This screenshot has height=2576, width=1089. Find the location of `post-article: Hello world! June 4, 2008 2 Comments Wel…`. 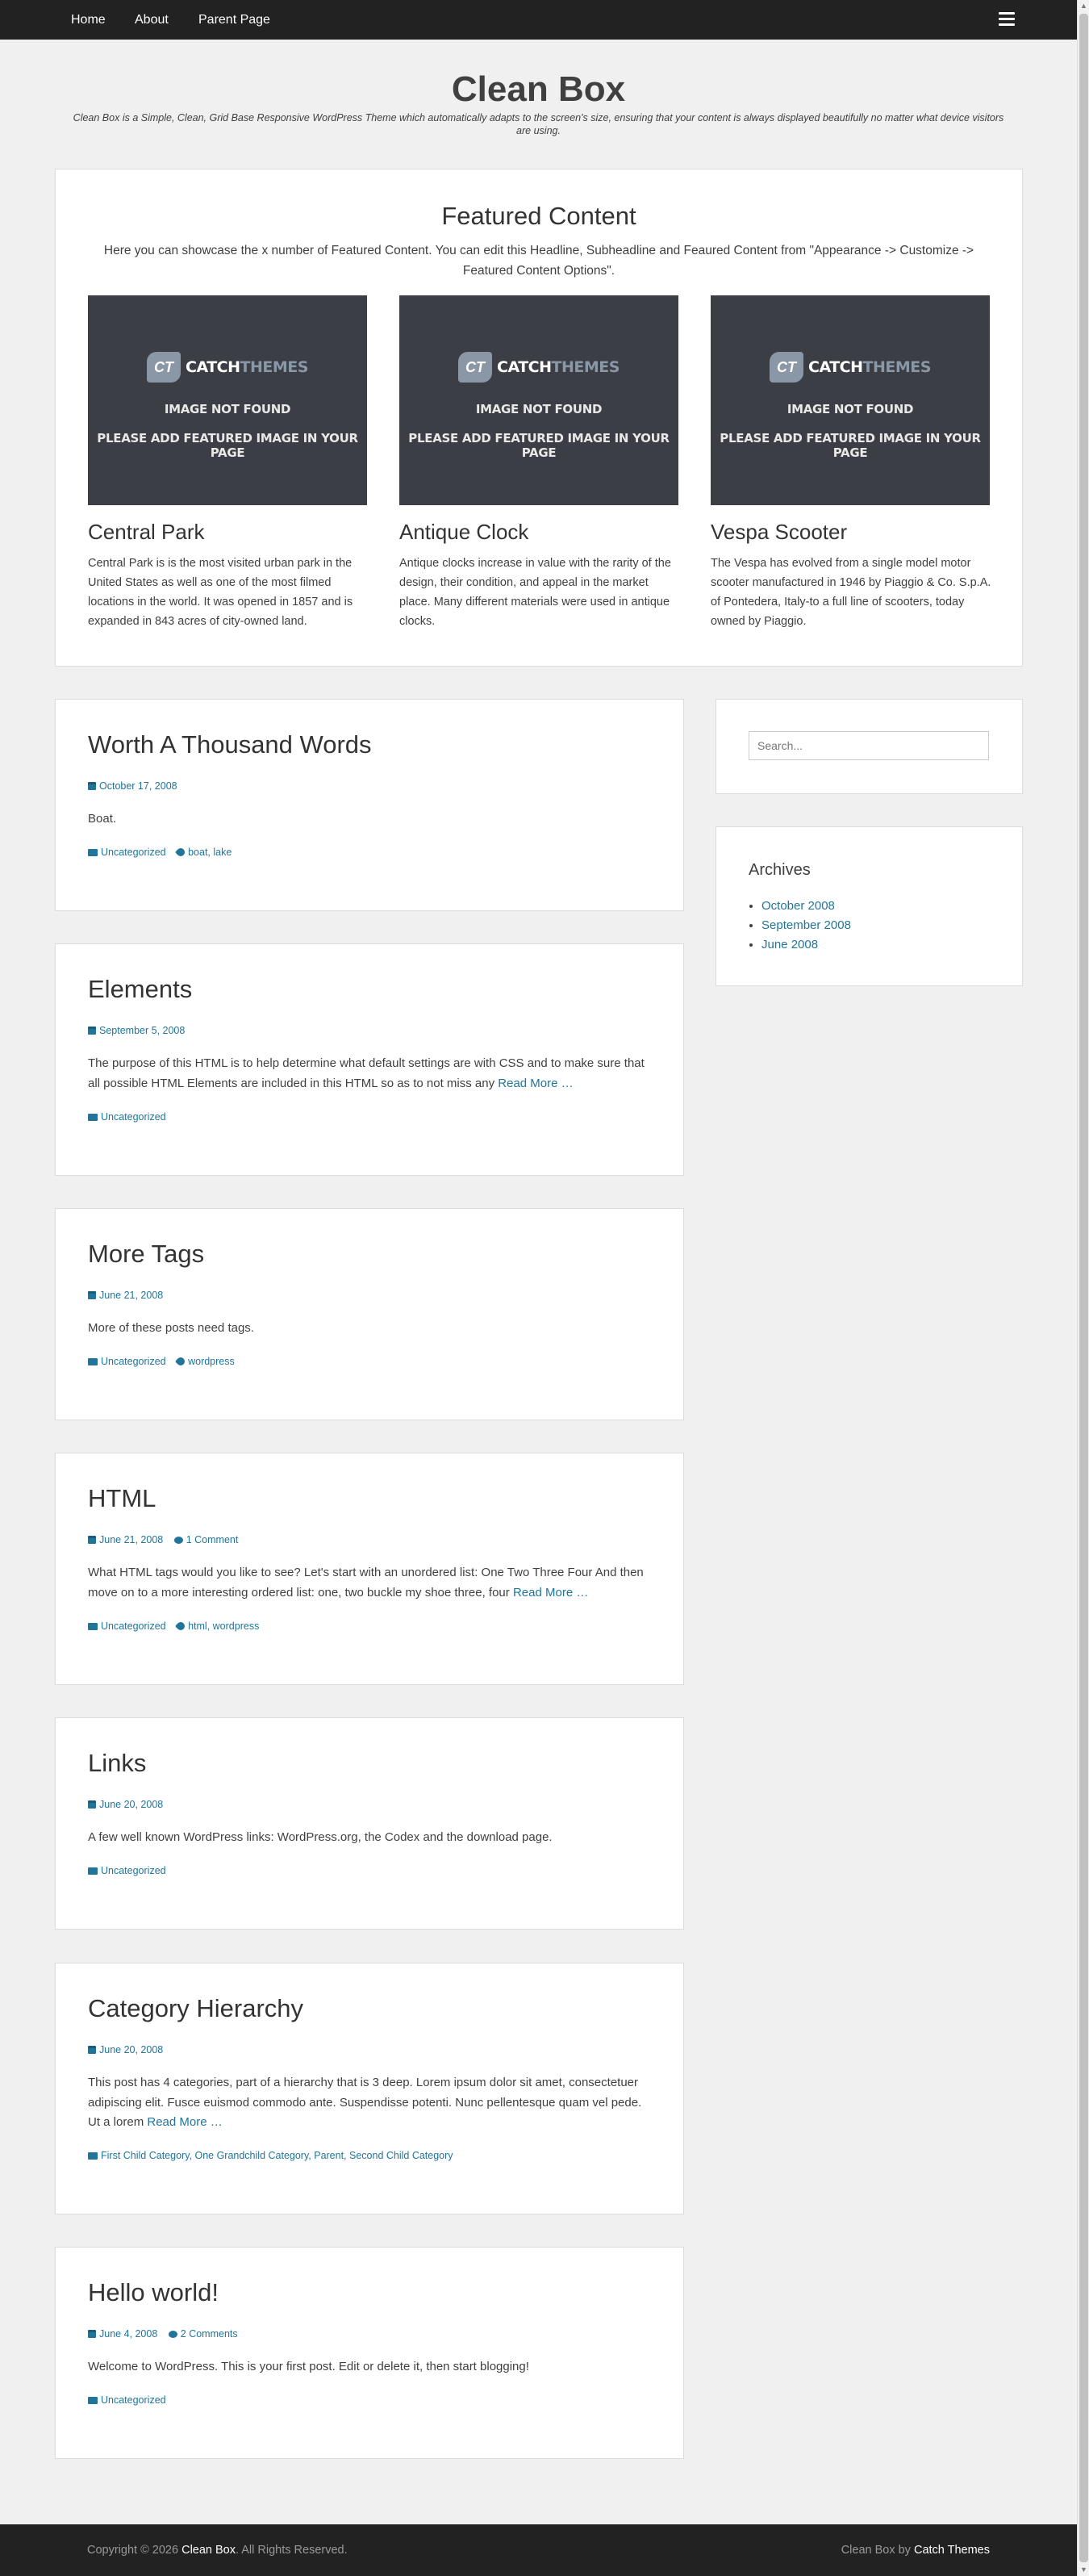

post-article: Hello world! June 4, 2008 2 Comments Wel… is located at coordinates (369, 2353).